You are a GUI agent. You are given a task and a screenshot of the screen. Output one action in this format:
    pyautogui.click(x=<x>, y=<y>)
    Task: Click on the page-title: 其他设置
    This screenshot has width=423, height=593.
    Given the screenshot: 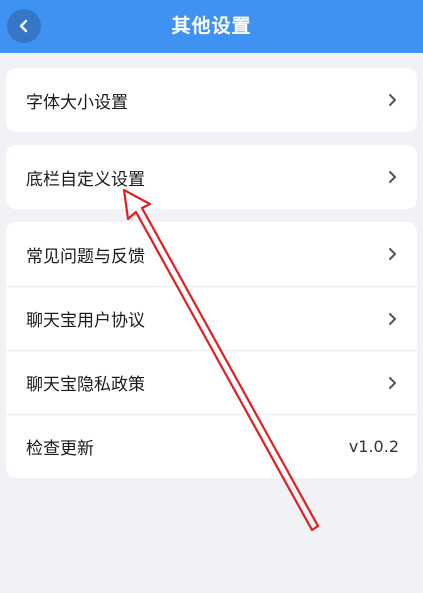 What is the action you would take?
    pyautogui.click(x=211, y=26)
    